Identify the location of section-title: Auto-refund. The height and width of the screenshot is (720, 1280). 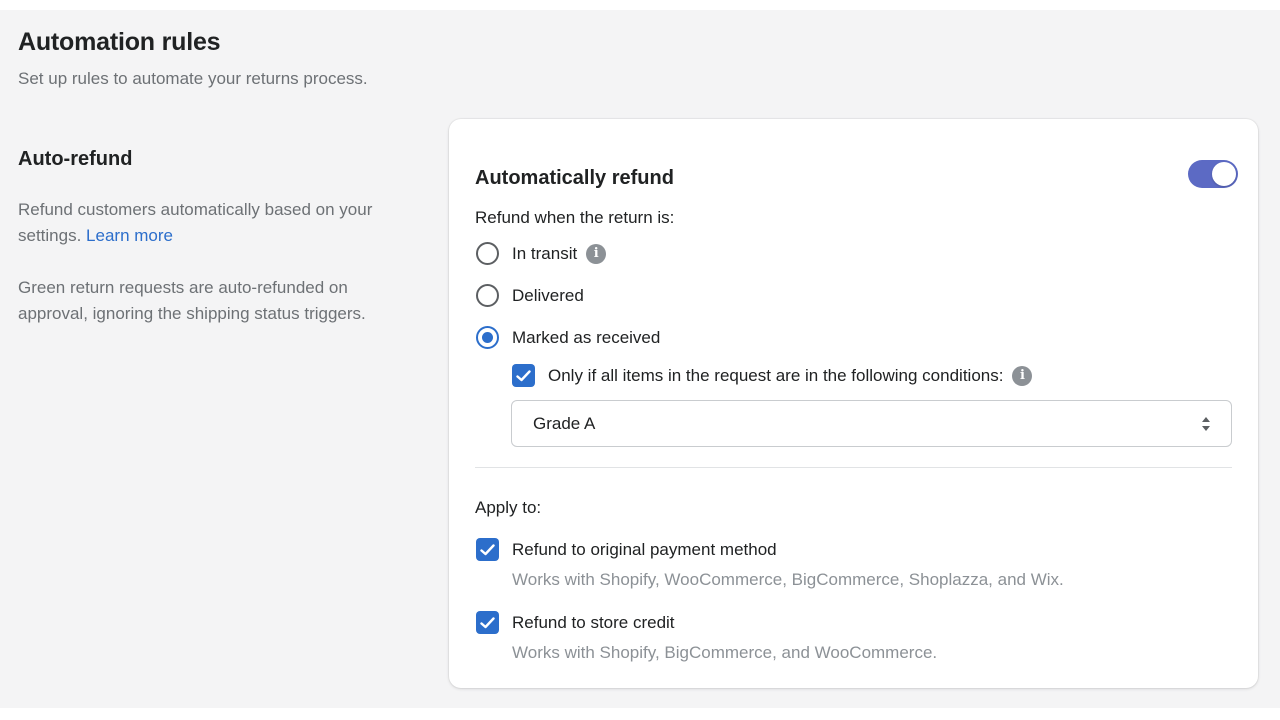
(75, 159).